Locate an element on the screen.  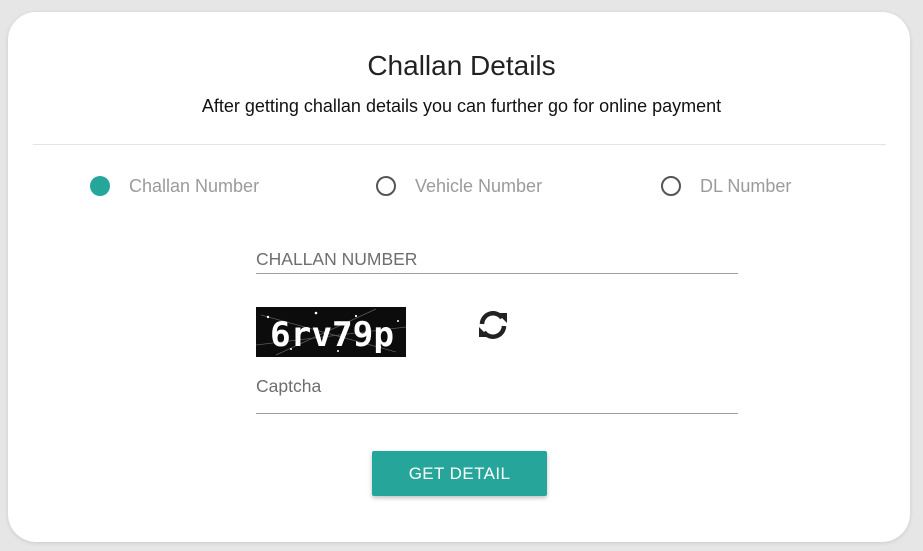
divider is located at coordinates (459, 144).